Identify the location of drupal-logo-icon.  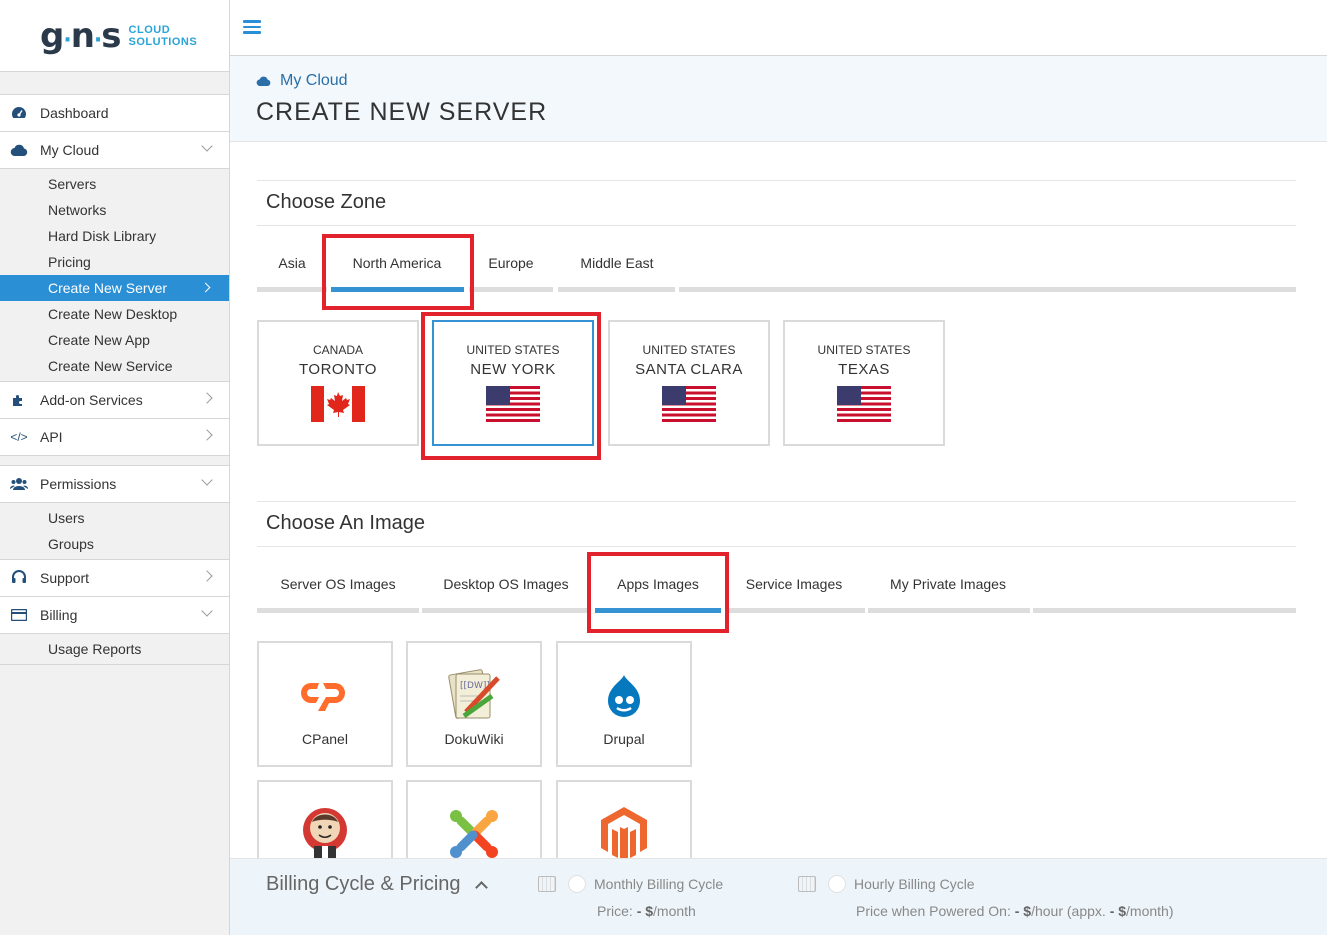
(624, 695).